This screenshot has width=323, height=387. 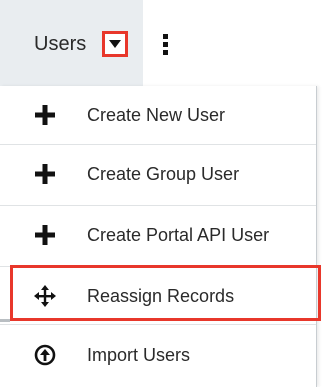 I want to click on menu-item-label: Create Group User, so click(x=163, y=174).